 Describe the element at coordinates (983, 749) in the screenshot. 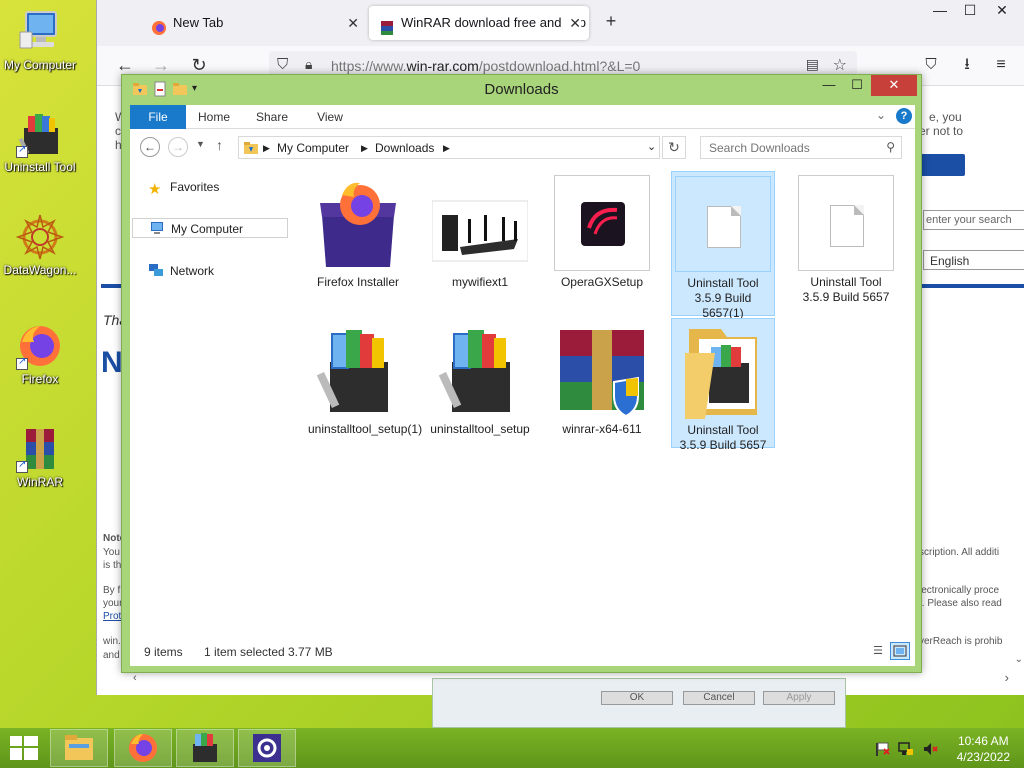

I see `system-clock: 10:46 AM 4/23/2022` at that location.